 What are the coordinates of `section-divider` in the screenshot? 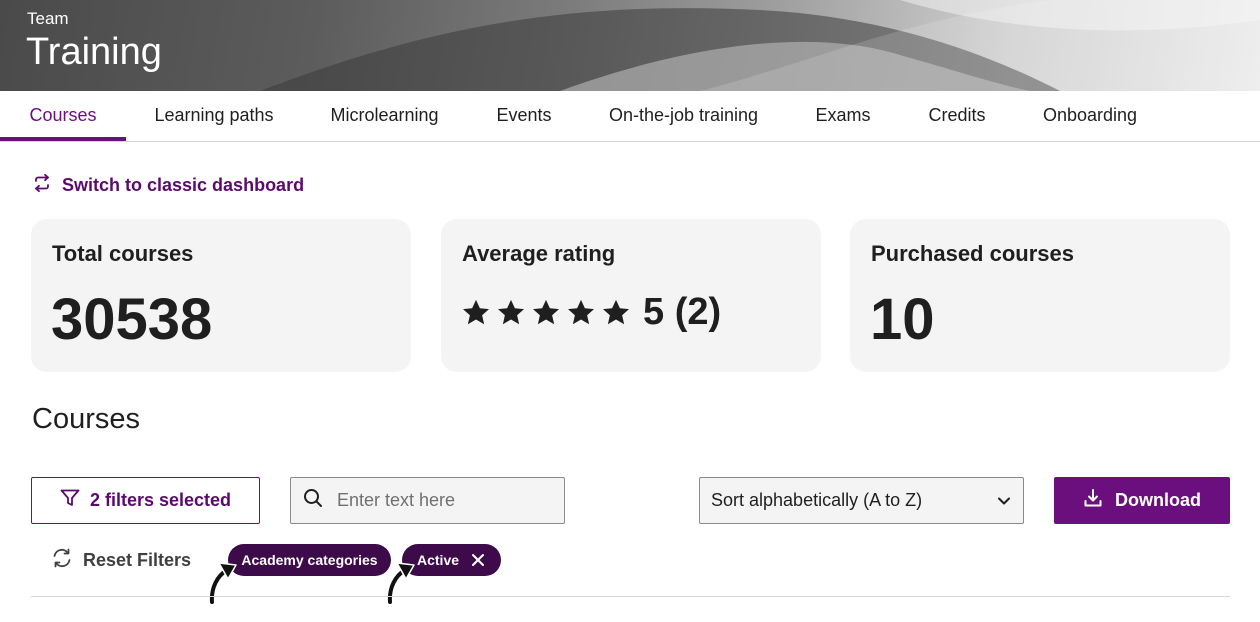 It's located at (630, 596).